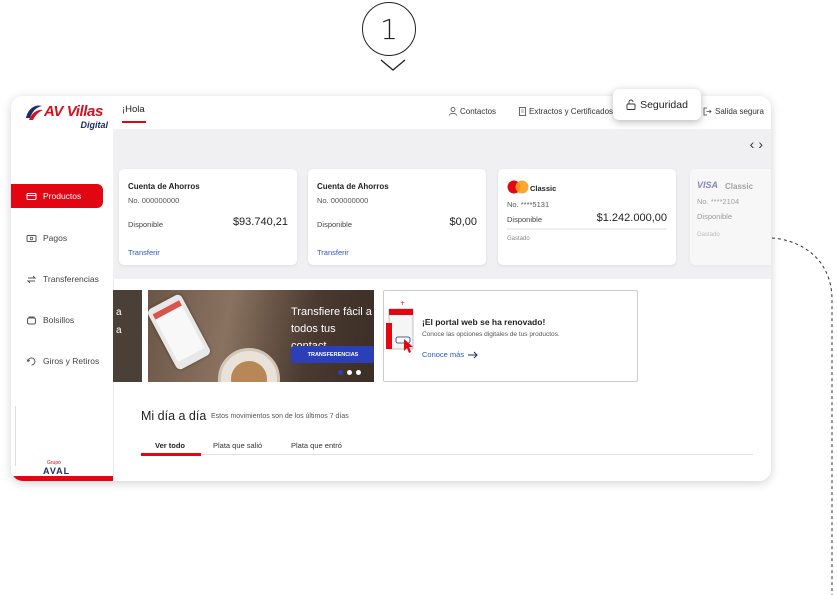  I want to click on bill-icon, so click(31, 238).